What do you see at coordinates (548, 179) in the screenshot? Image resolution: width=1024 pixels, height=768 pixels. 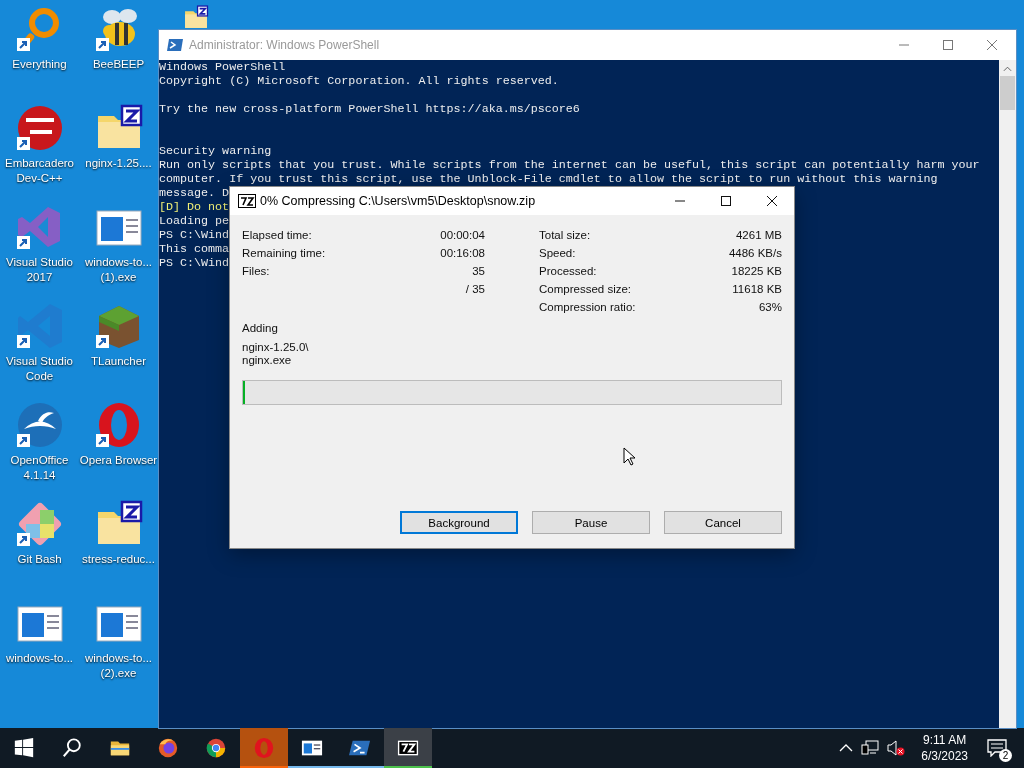 I see `console-line: computer. If you trust this script, use the Unblock-File cmdlet to allow the script to run without this warning` at bounding box center [548, 179].